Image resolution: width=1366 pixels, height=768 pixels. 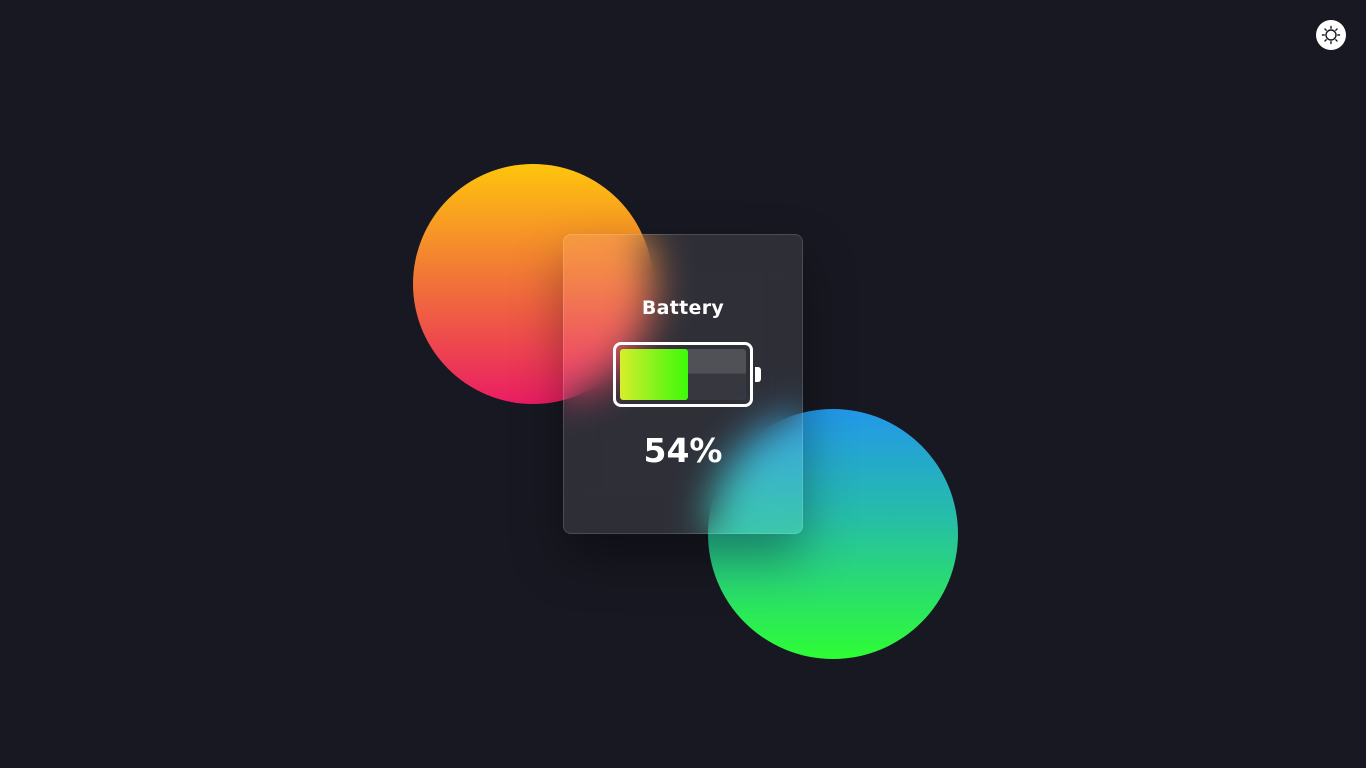 I want to click on battery-card-title: Battery, so click(x=683, y=308).